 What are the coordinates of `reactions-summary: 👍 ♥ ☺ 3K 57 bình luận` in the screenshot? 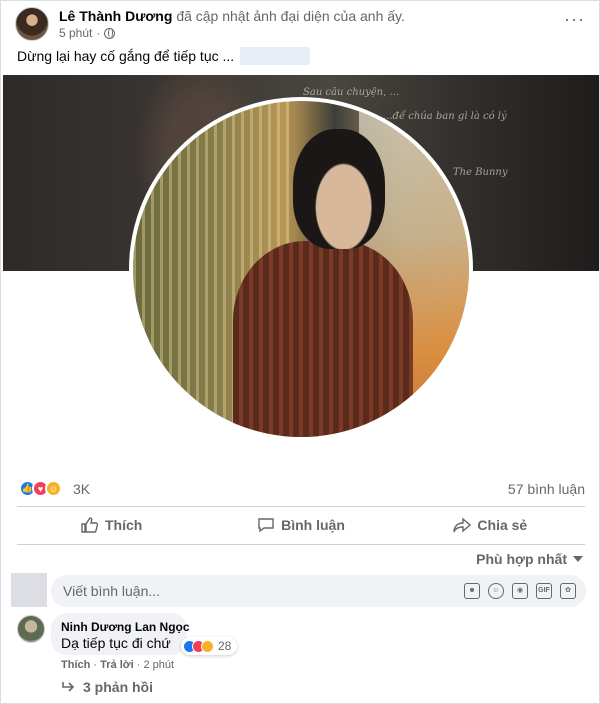 It's located at (302, 489).